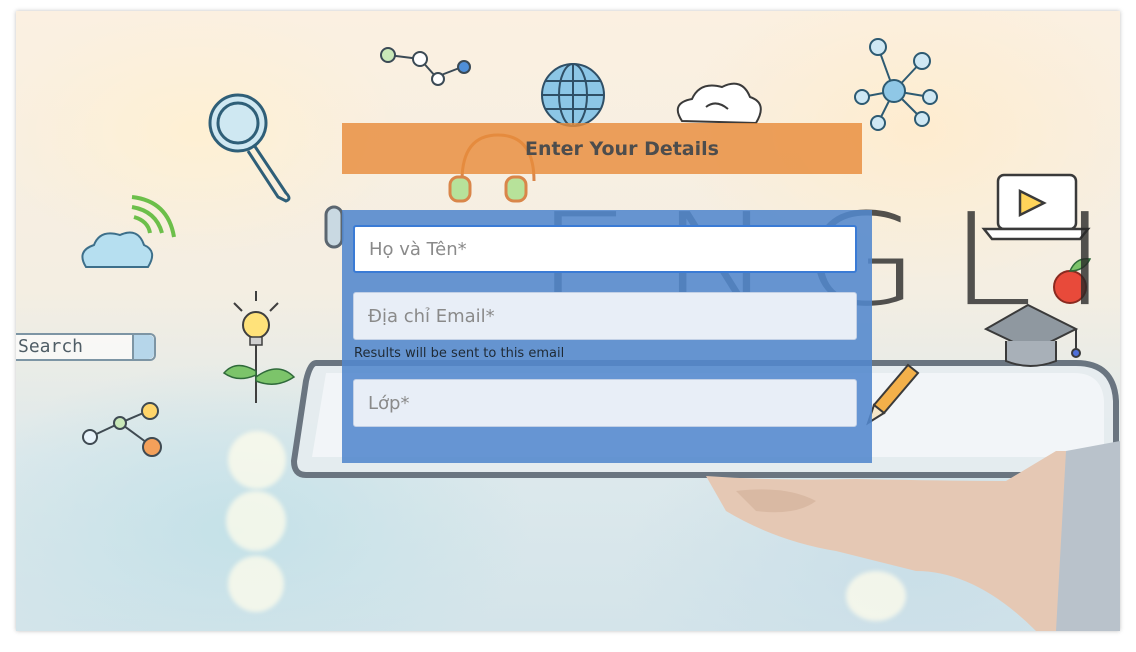  I want to click on lightbulb-plant-icon, so click(259, 347).